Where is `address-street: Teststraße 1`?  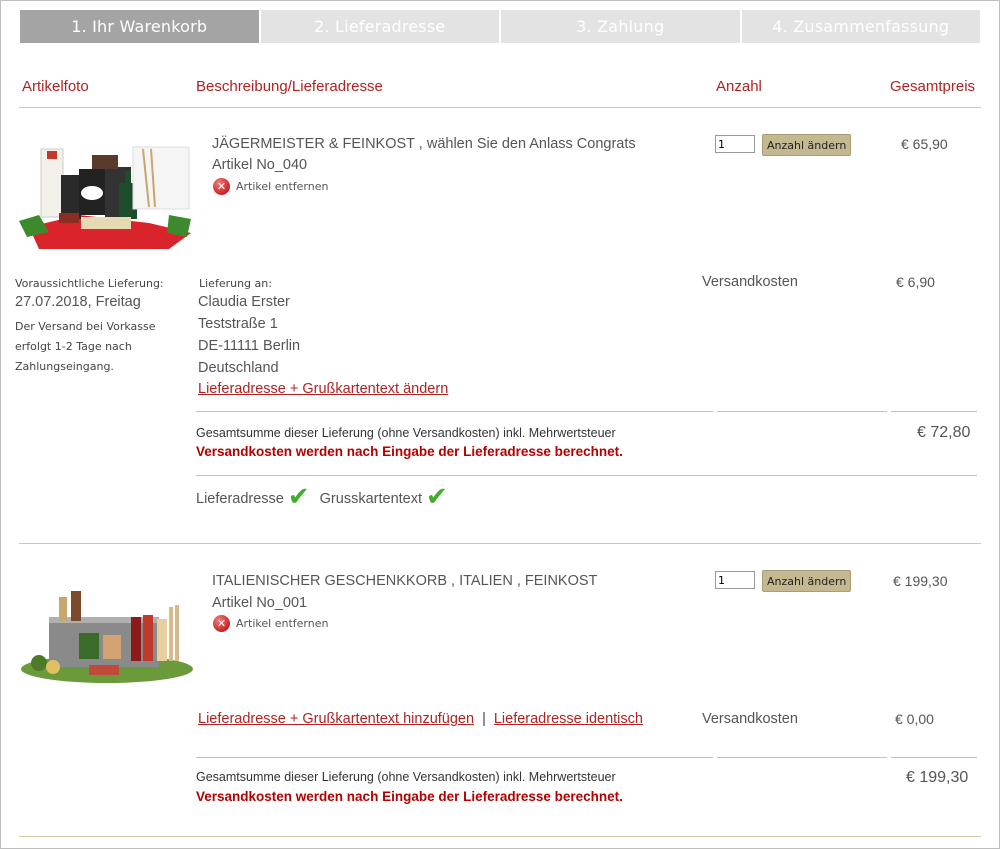 address-street: Teststraße 1 is located at coordinates (238, 324).